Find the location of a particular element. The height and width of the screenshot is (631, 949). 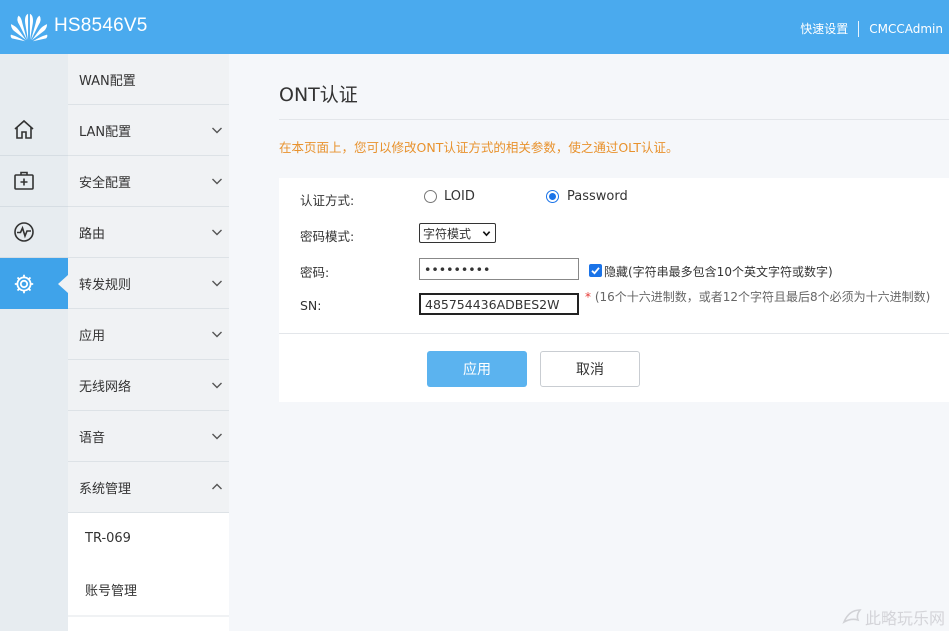

gear-icon is located at coordinates (24, 283).